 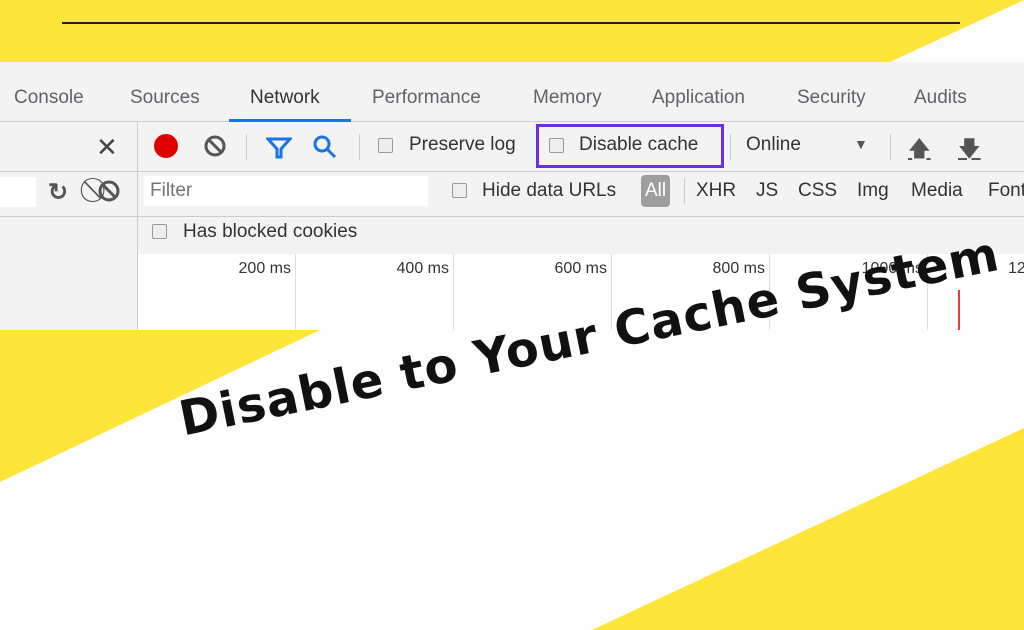 What do you see at coordinates (286, 191) in the screenshot?
I see `filter-input` at bounding box center [286, 191].